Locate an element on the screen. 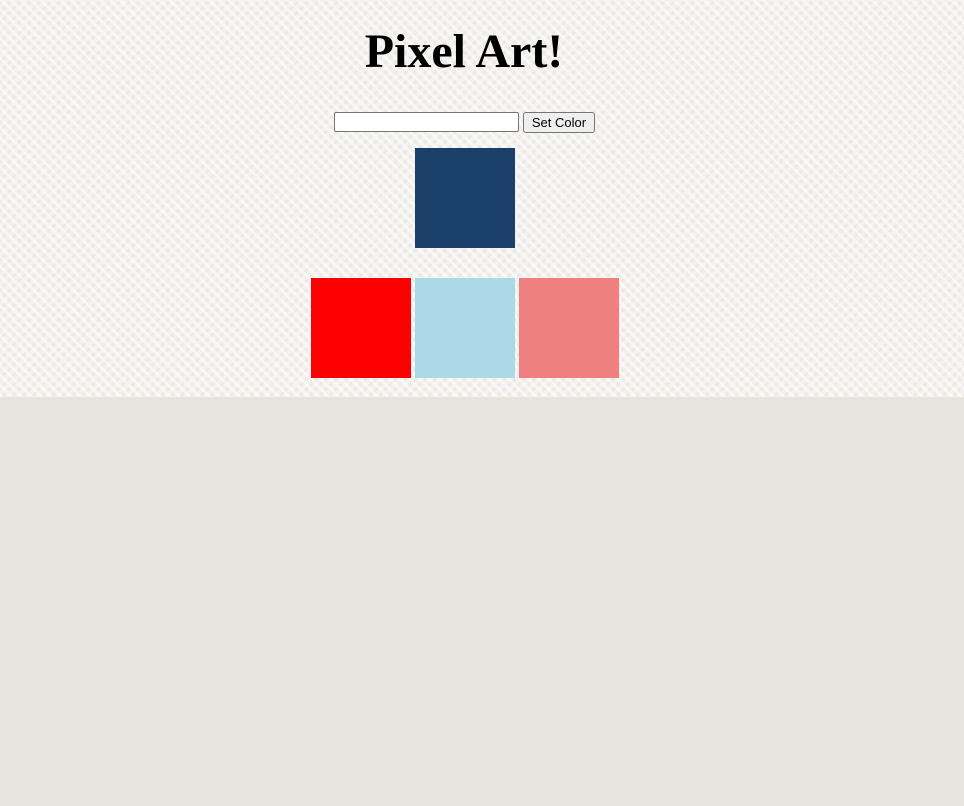  palette-swatch-red is located at coordinates (361, 328).